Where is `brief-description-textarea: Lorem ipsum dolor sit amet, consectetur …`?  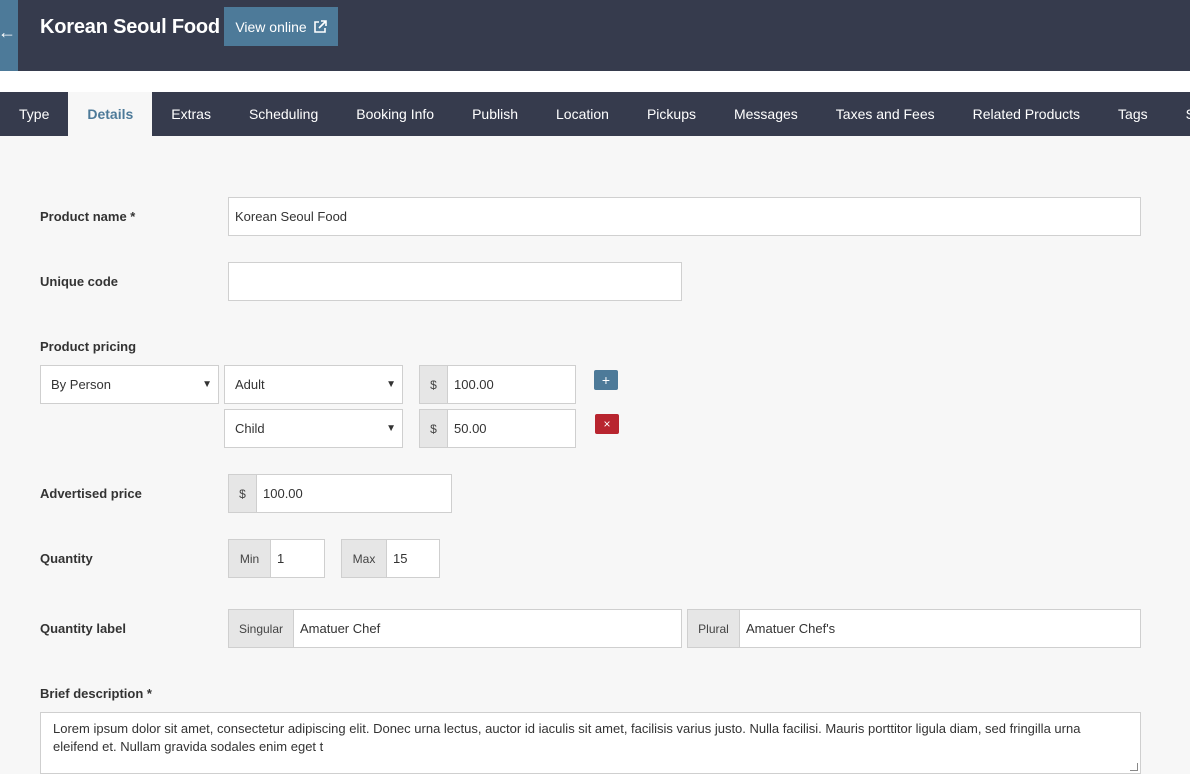 brief-description-textarea: Lorem ipsum dolor sit amet, consectetur … is located at coordinates (590, 743).